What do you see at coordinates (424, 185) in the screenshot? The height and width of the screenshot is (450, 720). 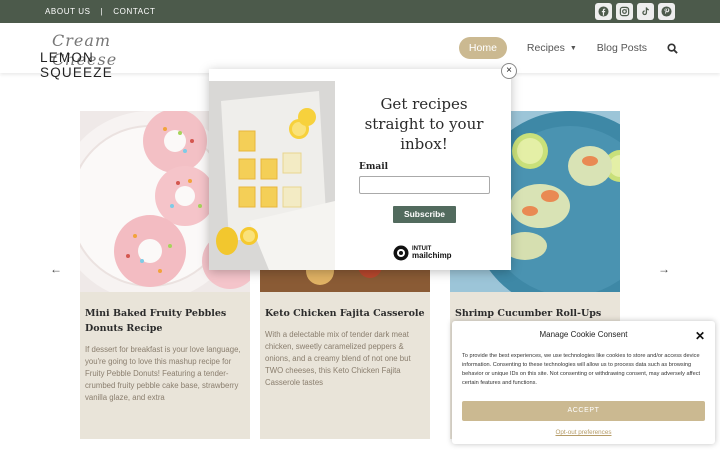 I see `email-field` at bounding box center [424, 185].